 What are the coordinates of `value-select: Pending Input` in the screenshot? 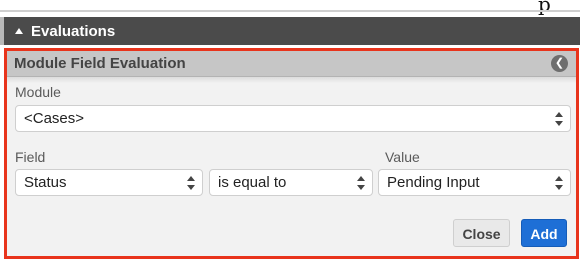 It's located at (474, 182).